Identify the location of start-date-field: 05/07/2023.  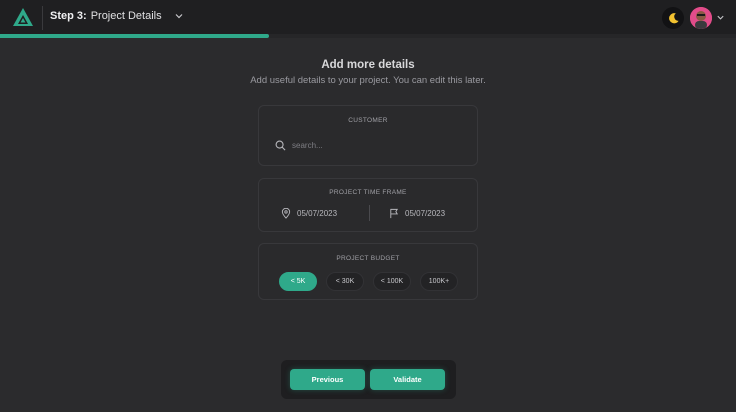
(309, 213).